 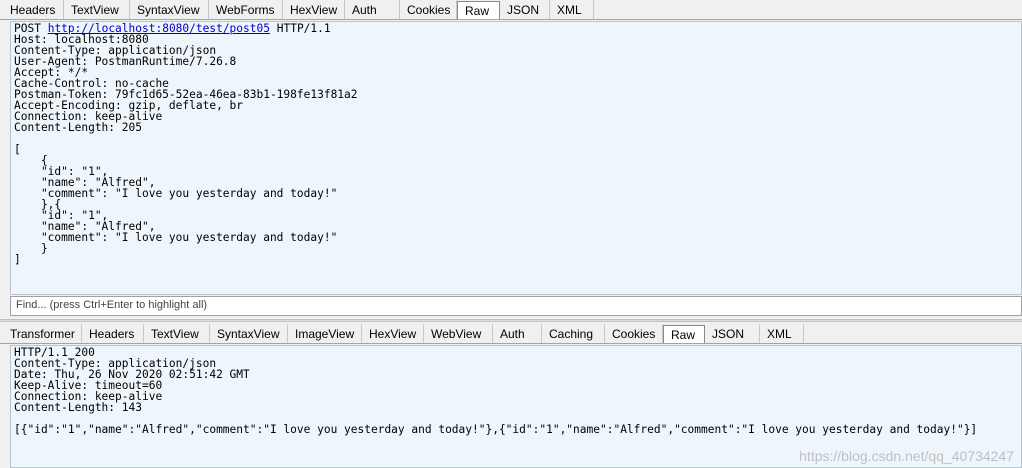 I want to click on tab-transformer: Transformer, so click(x=42, y=333).